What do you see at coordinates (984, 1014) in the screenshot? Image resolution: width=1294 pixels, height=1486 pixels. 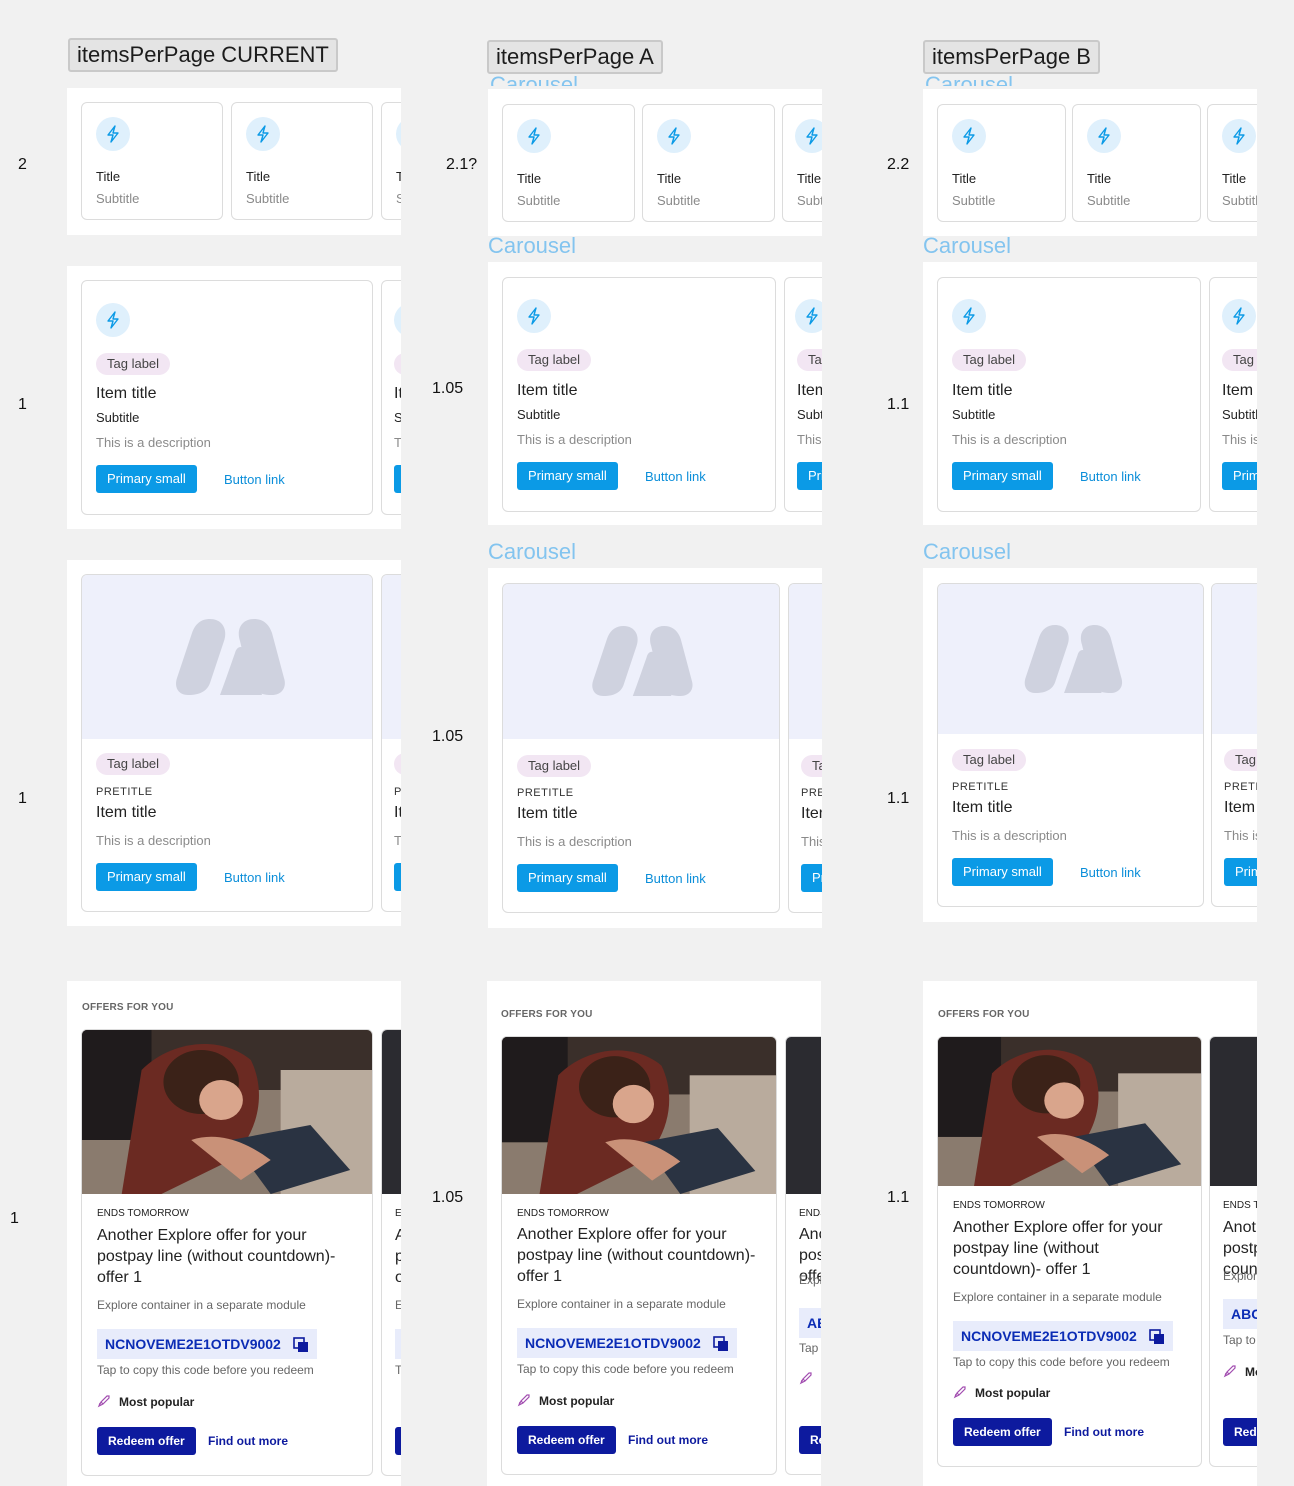 I see `offers-heading: OFFERS FOR YOU` at bounding box center [984, 1014].